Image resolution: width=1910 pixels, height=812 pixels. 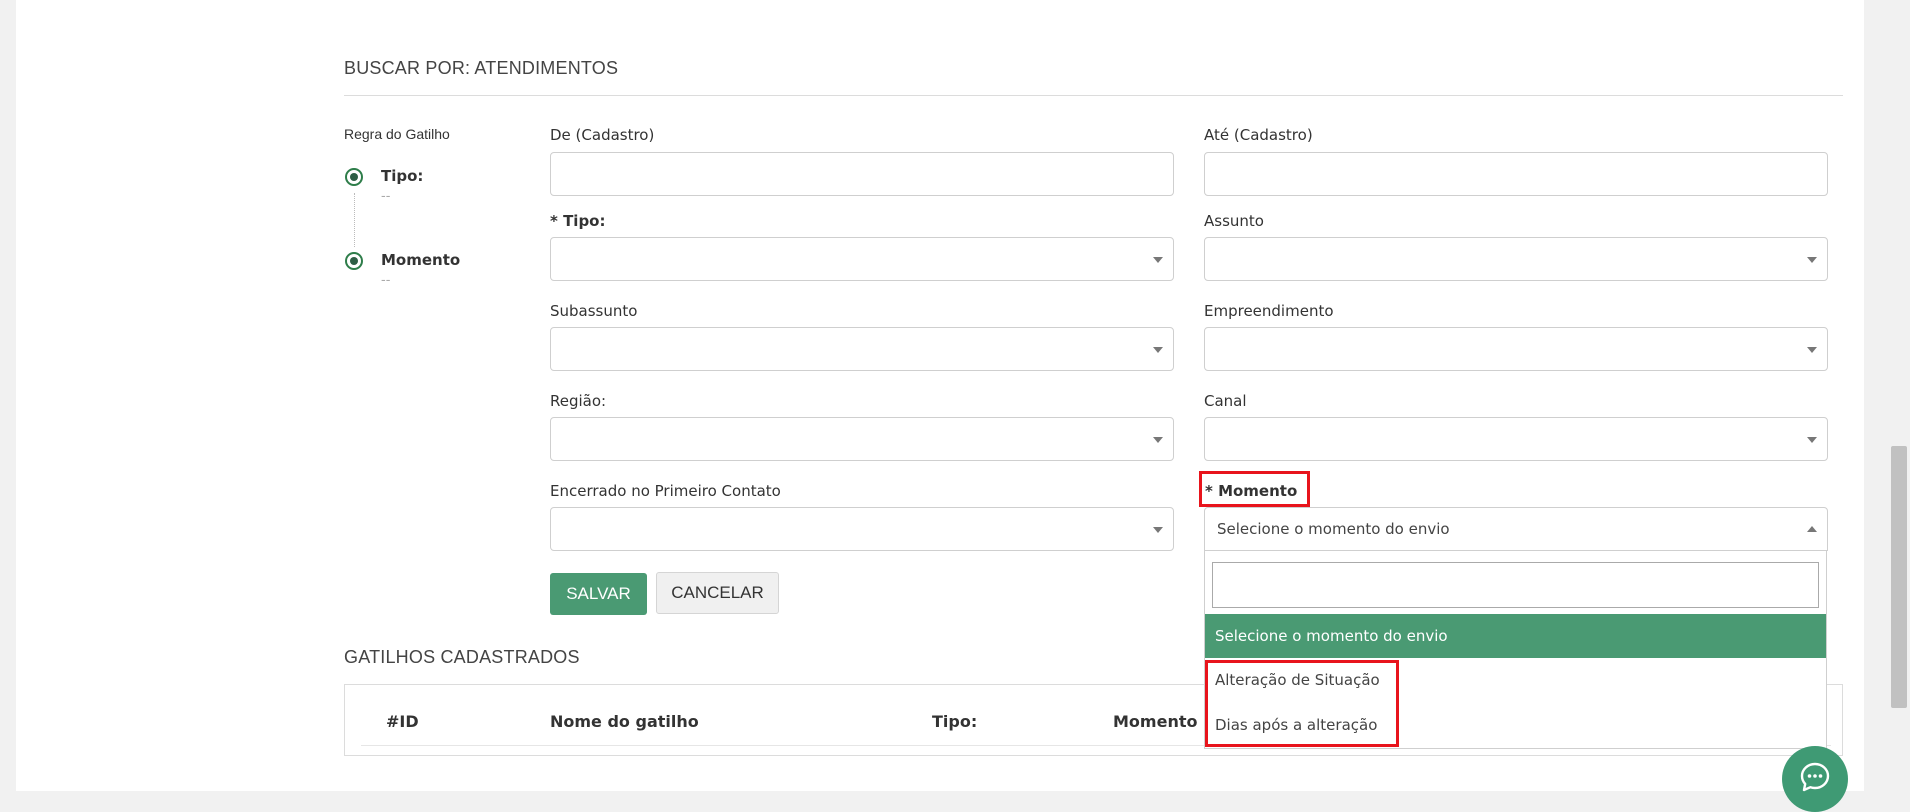 I want to click on de-cadastro-label: De (Cadastro), so click(x=602, y=135).